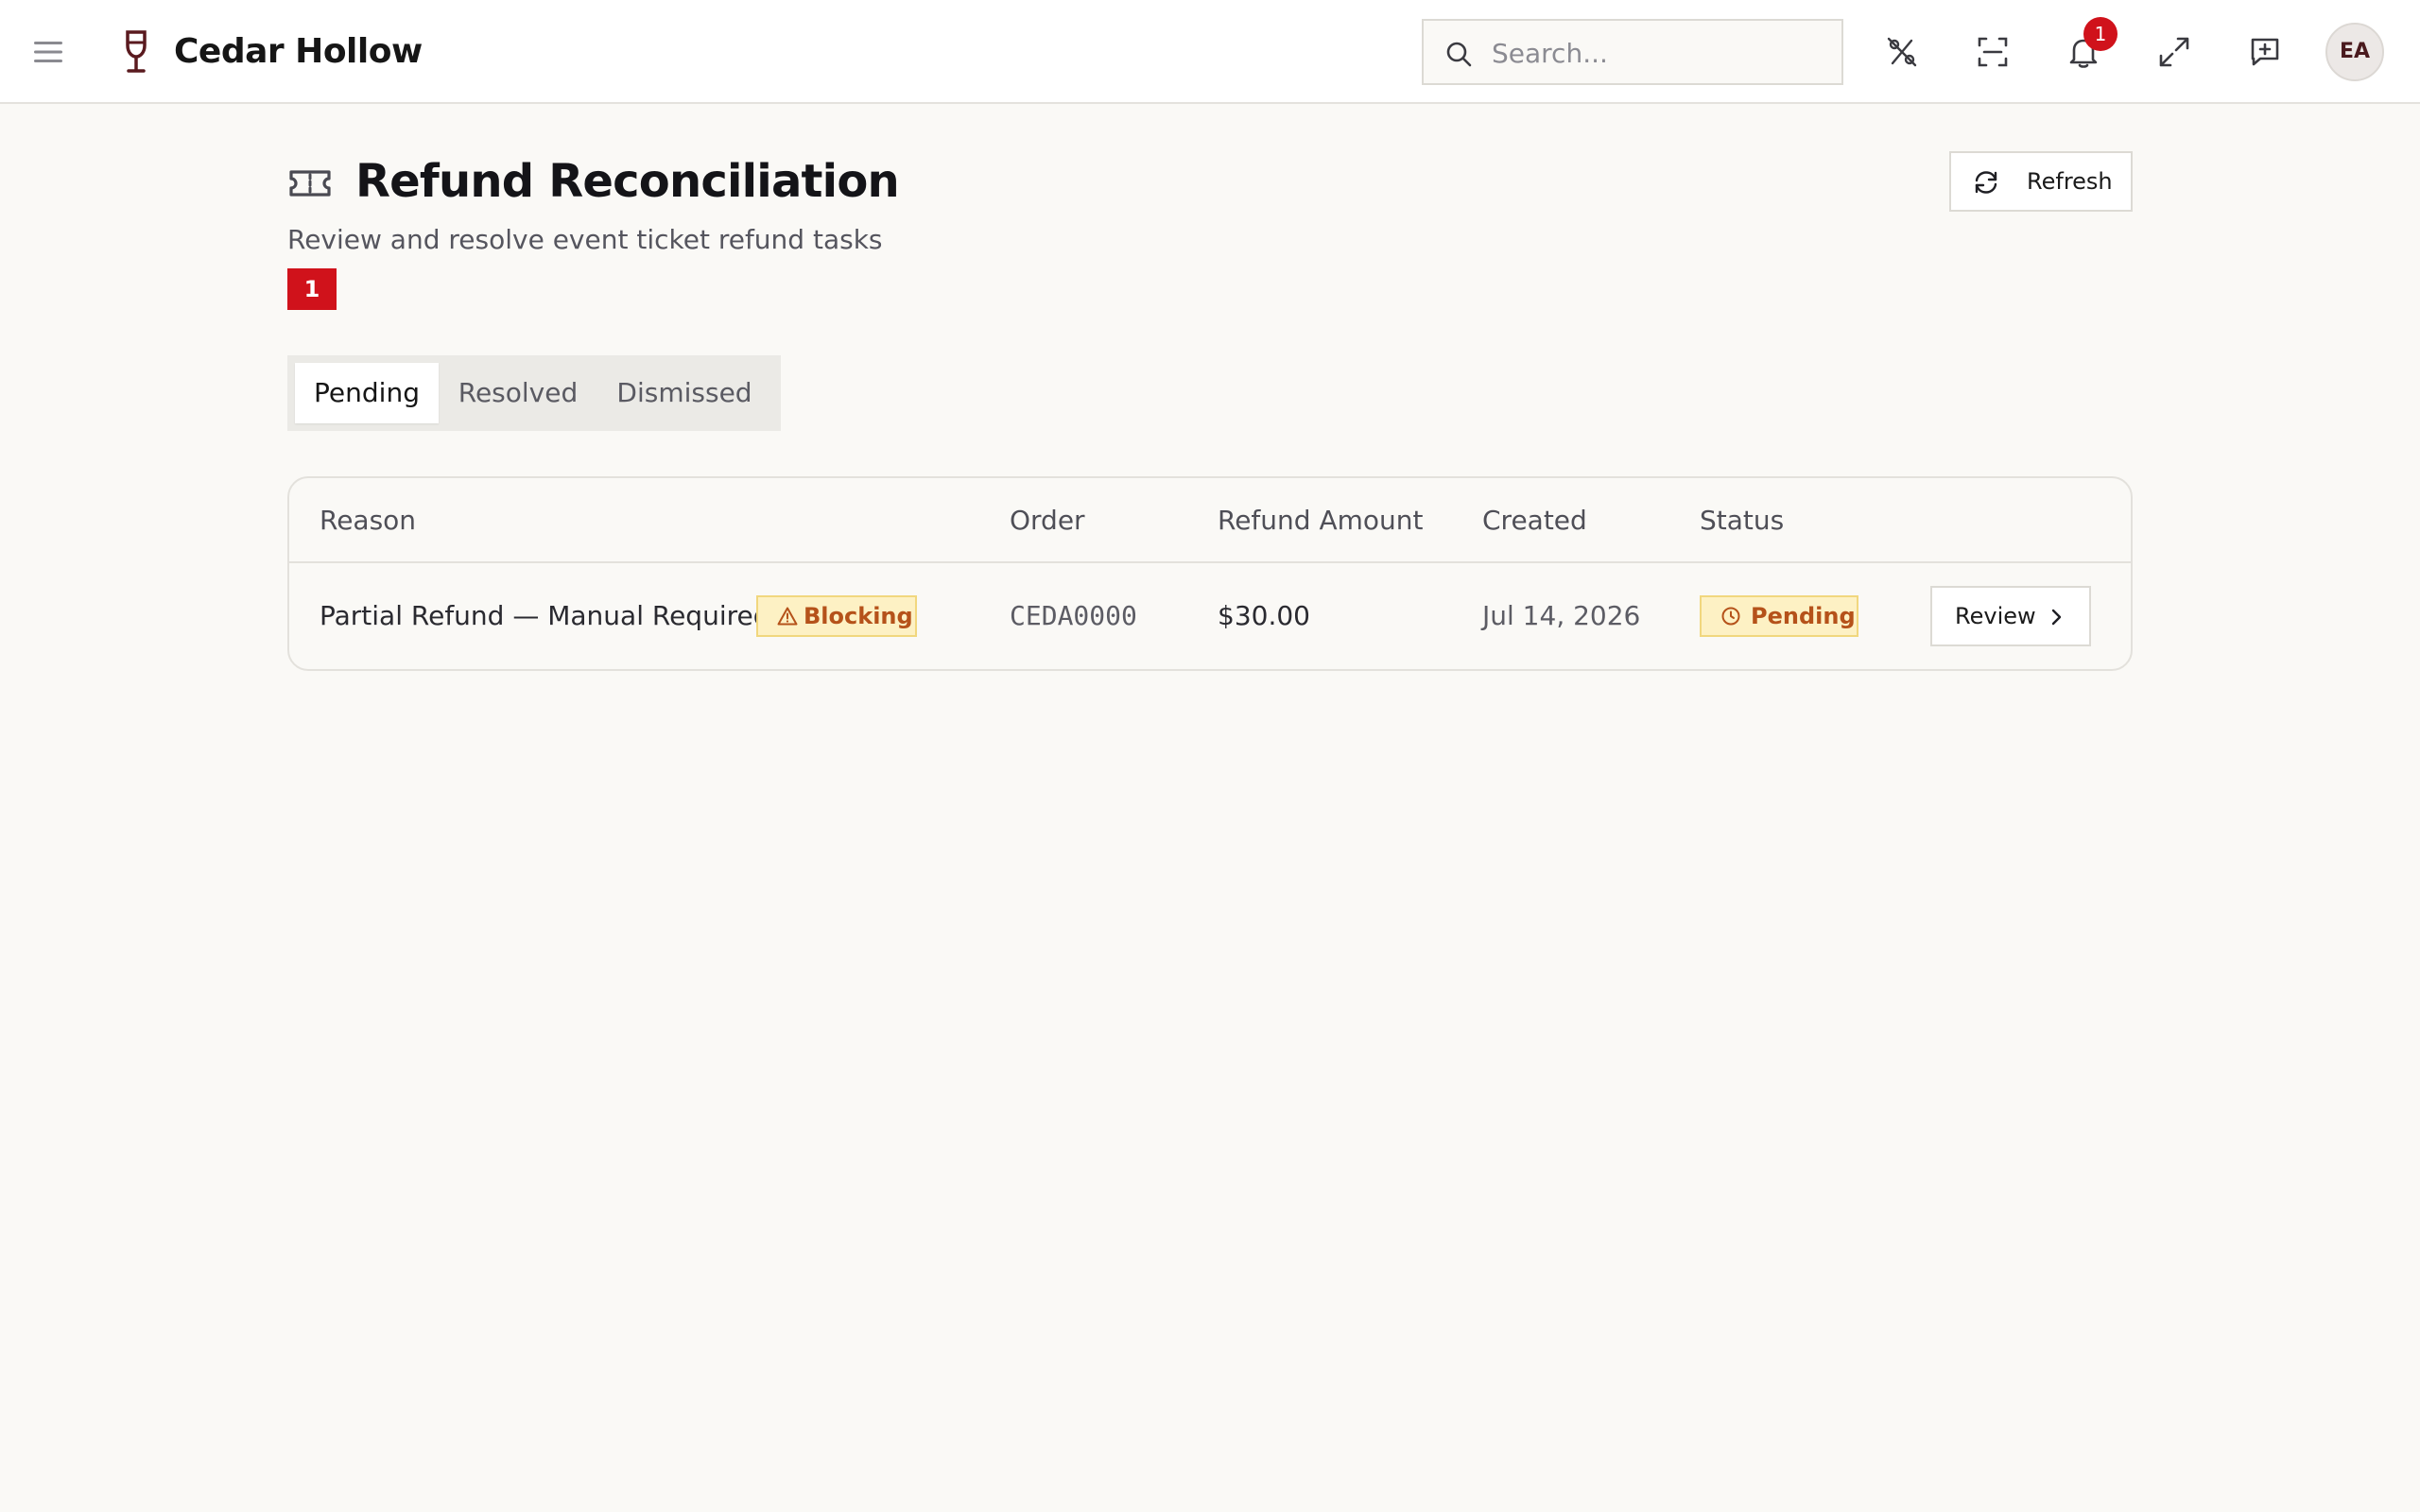  I want to click on order-cell: CEDA0000, so click(1073, 615).